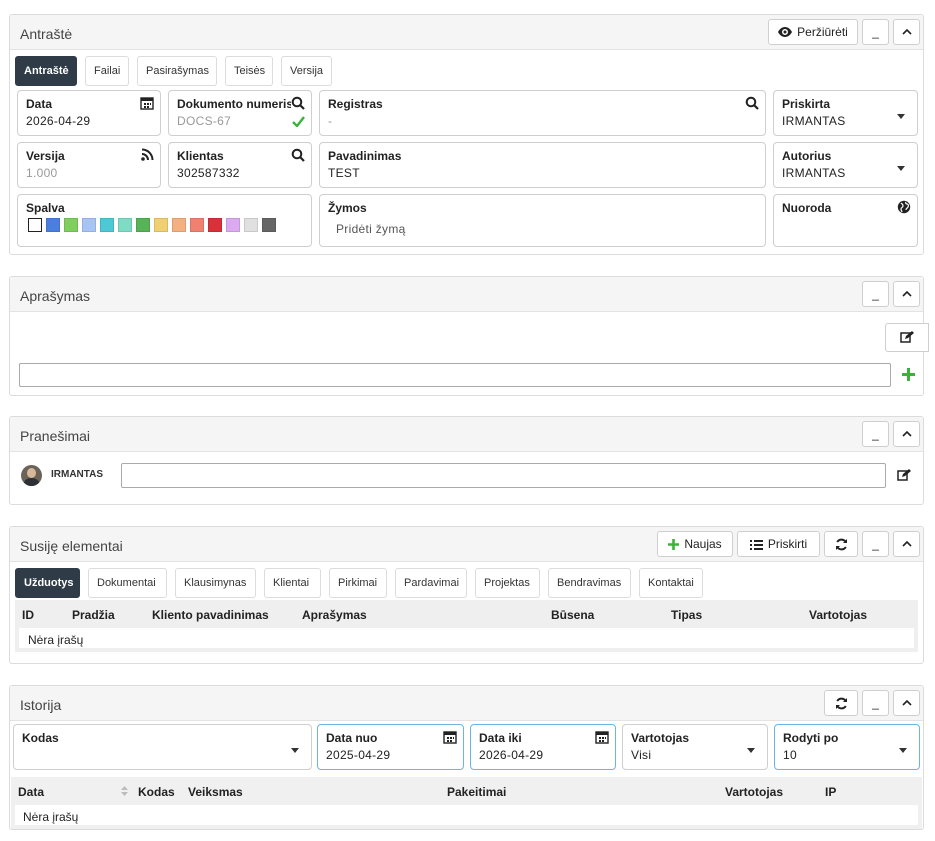 This screenshot has height=841, width=935. What do you see at coordinates (45, 208) in the screenshot?
I see `spalva-label: Spalva` at bounding box center [45, 208].